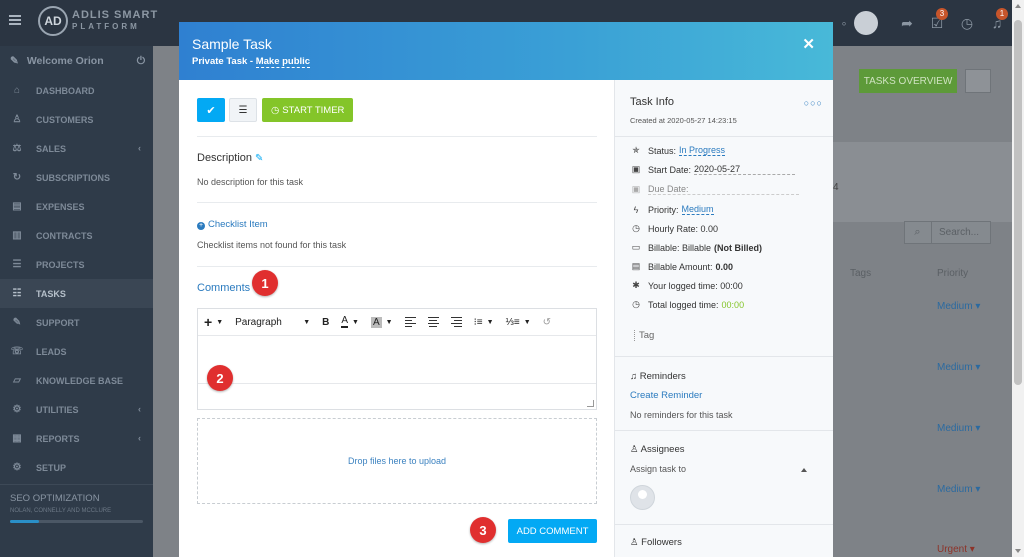 The width and height of the screenshot is (1024, 557). Describe the element at coordinates (636, 247) in the screenshot. I see `credit-card-icon: ▭` at that location.